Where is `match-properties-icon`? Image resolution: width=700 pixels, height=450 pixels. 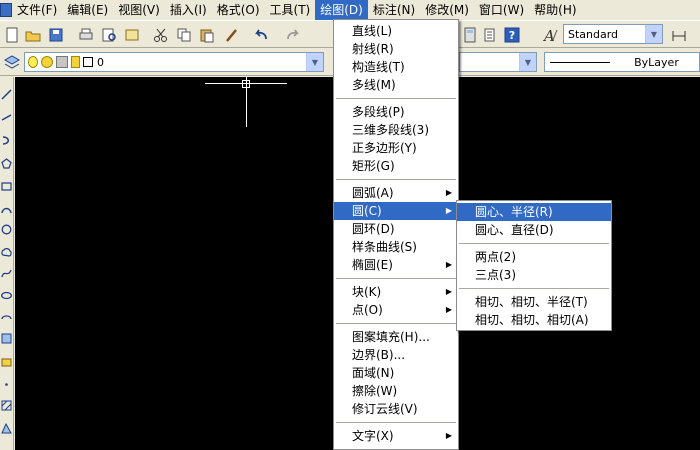 match-properties-icon is located at coordinates (232, 35).